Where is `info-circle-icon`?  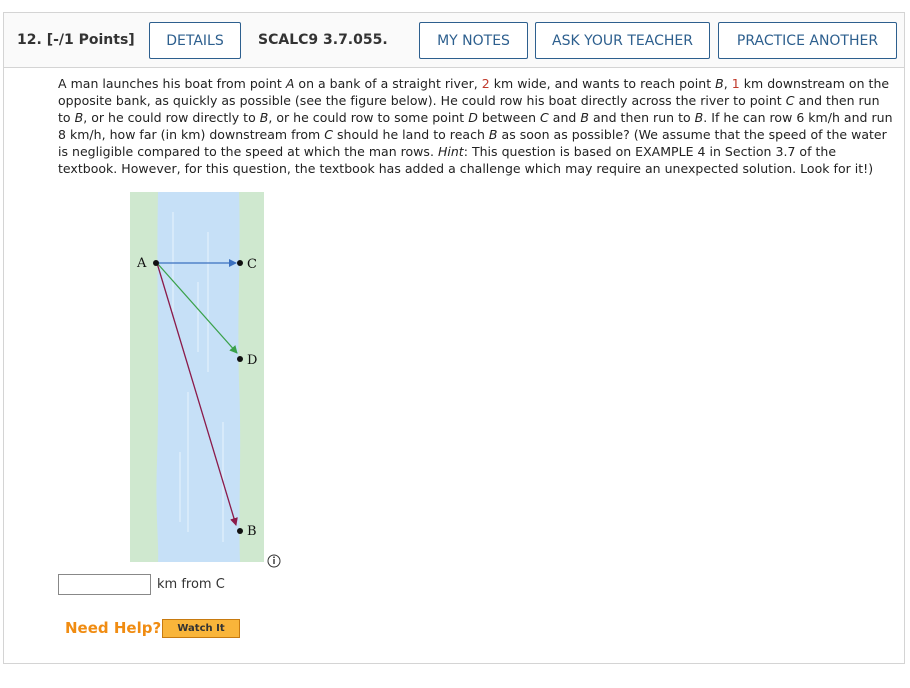
info-circle-icon is located at coordinates (274, 561).